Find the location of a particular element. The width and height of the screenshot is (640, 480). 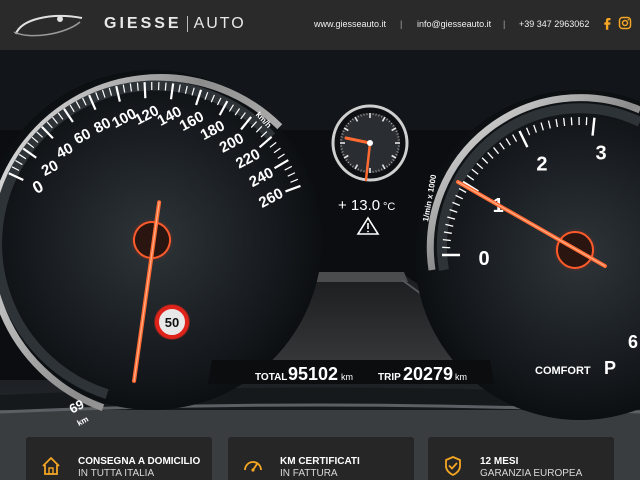

temperature-unit: °C is located at coordinates (389, 207).